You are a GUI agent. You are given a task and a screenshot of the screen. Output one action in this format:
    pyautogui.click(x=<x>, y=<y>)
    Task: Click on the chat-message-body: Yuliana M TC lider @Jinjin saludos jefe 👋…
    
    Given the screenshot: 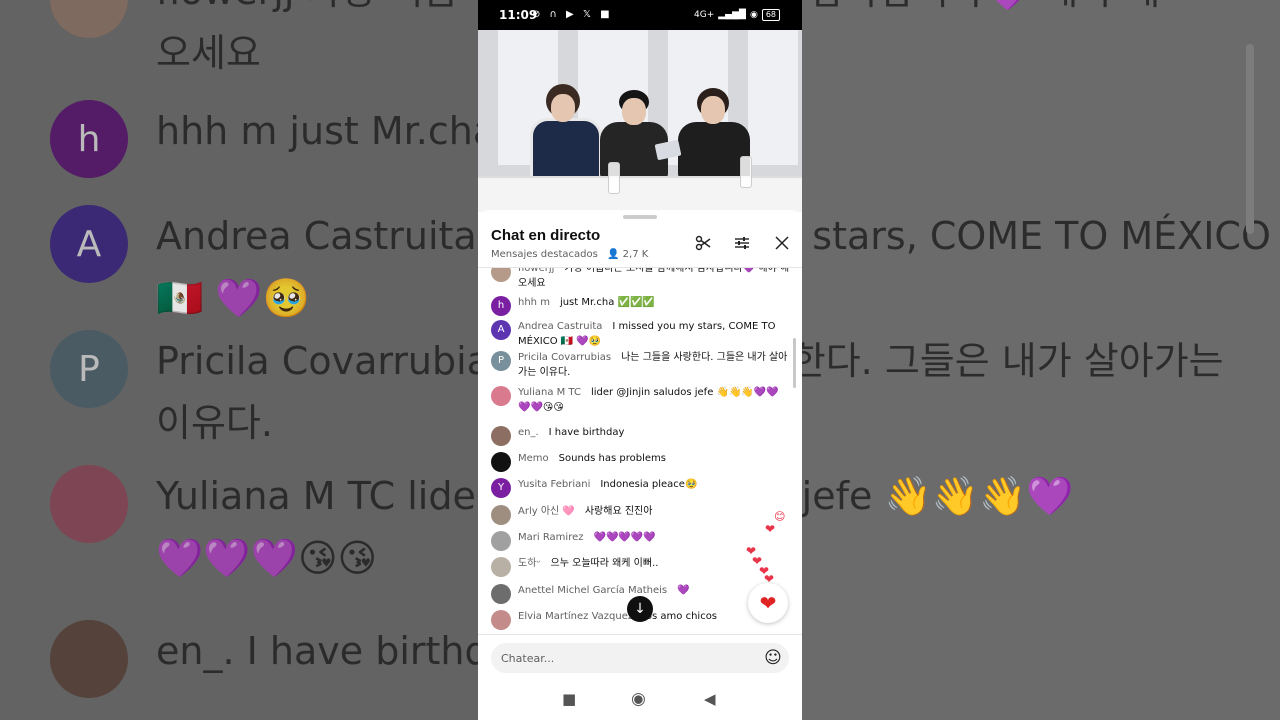 What is the action you would take?
    pyautogui.click(x=654, y=400)
    